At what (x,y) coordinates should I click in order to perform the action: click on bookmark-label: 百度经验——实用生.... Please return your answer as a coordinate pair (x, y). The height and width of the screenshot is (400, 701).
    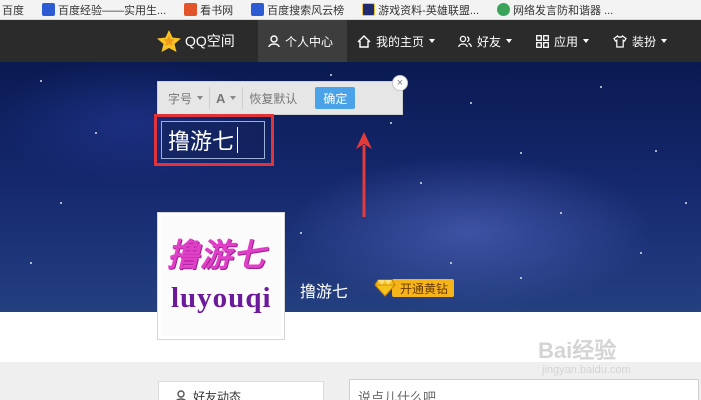
    Looking at the image, I should click on (112, 10).